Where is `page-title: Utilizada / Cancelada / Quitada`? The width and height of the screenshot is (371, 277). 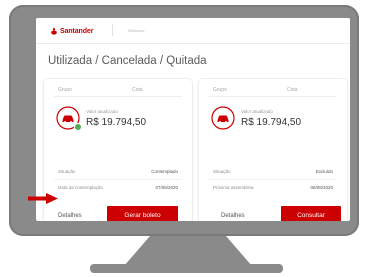
page-title: Utilizada / Cancelada / Quitada is located at coordinates (127, 61).